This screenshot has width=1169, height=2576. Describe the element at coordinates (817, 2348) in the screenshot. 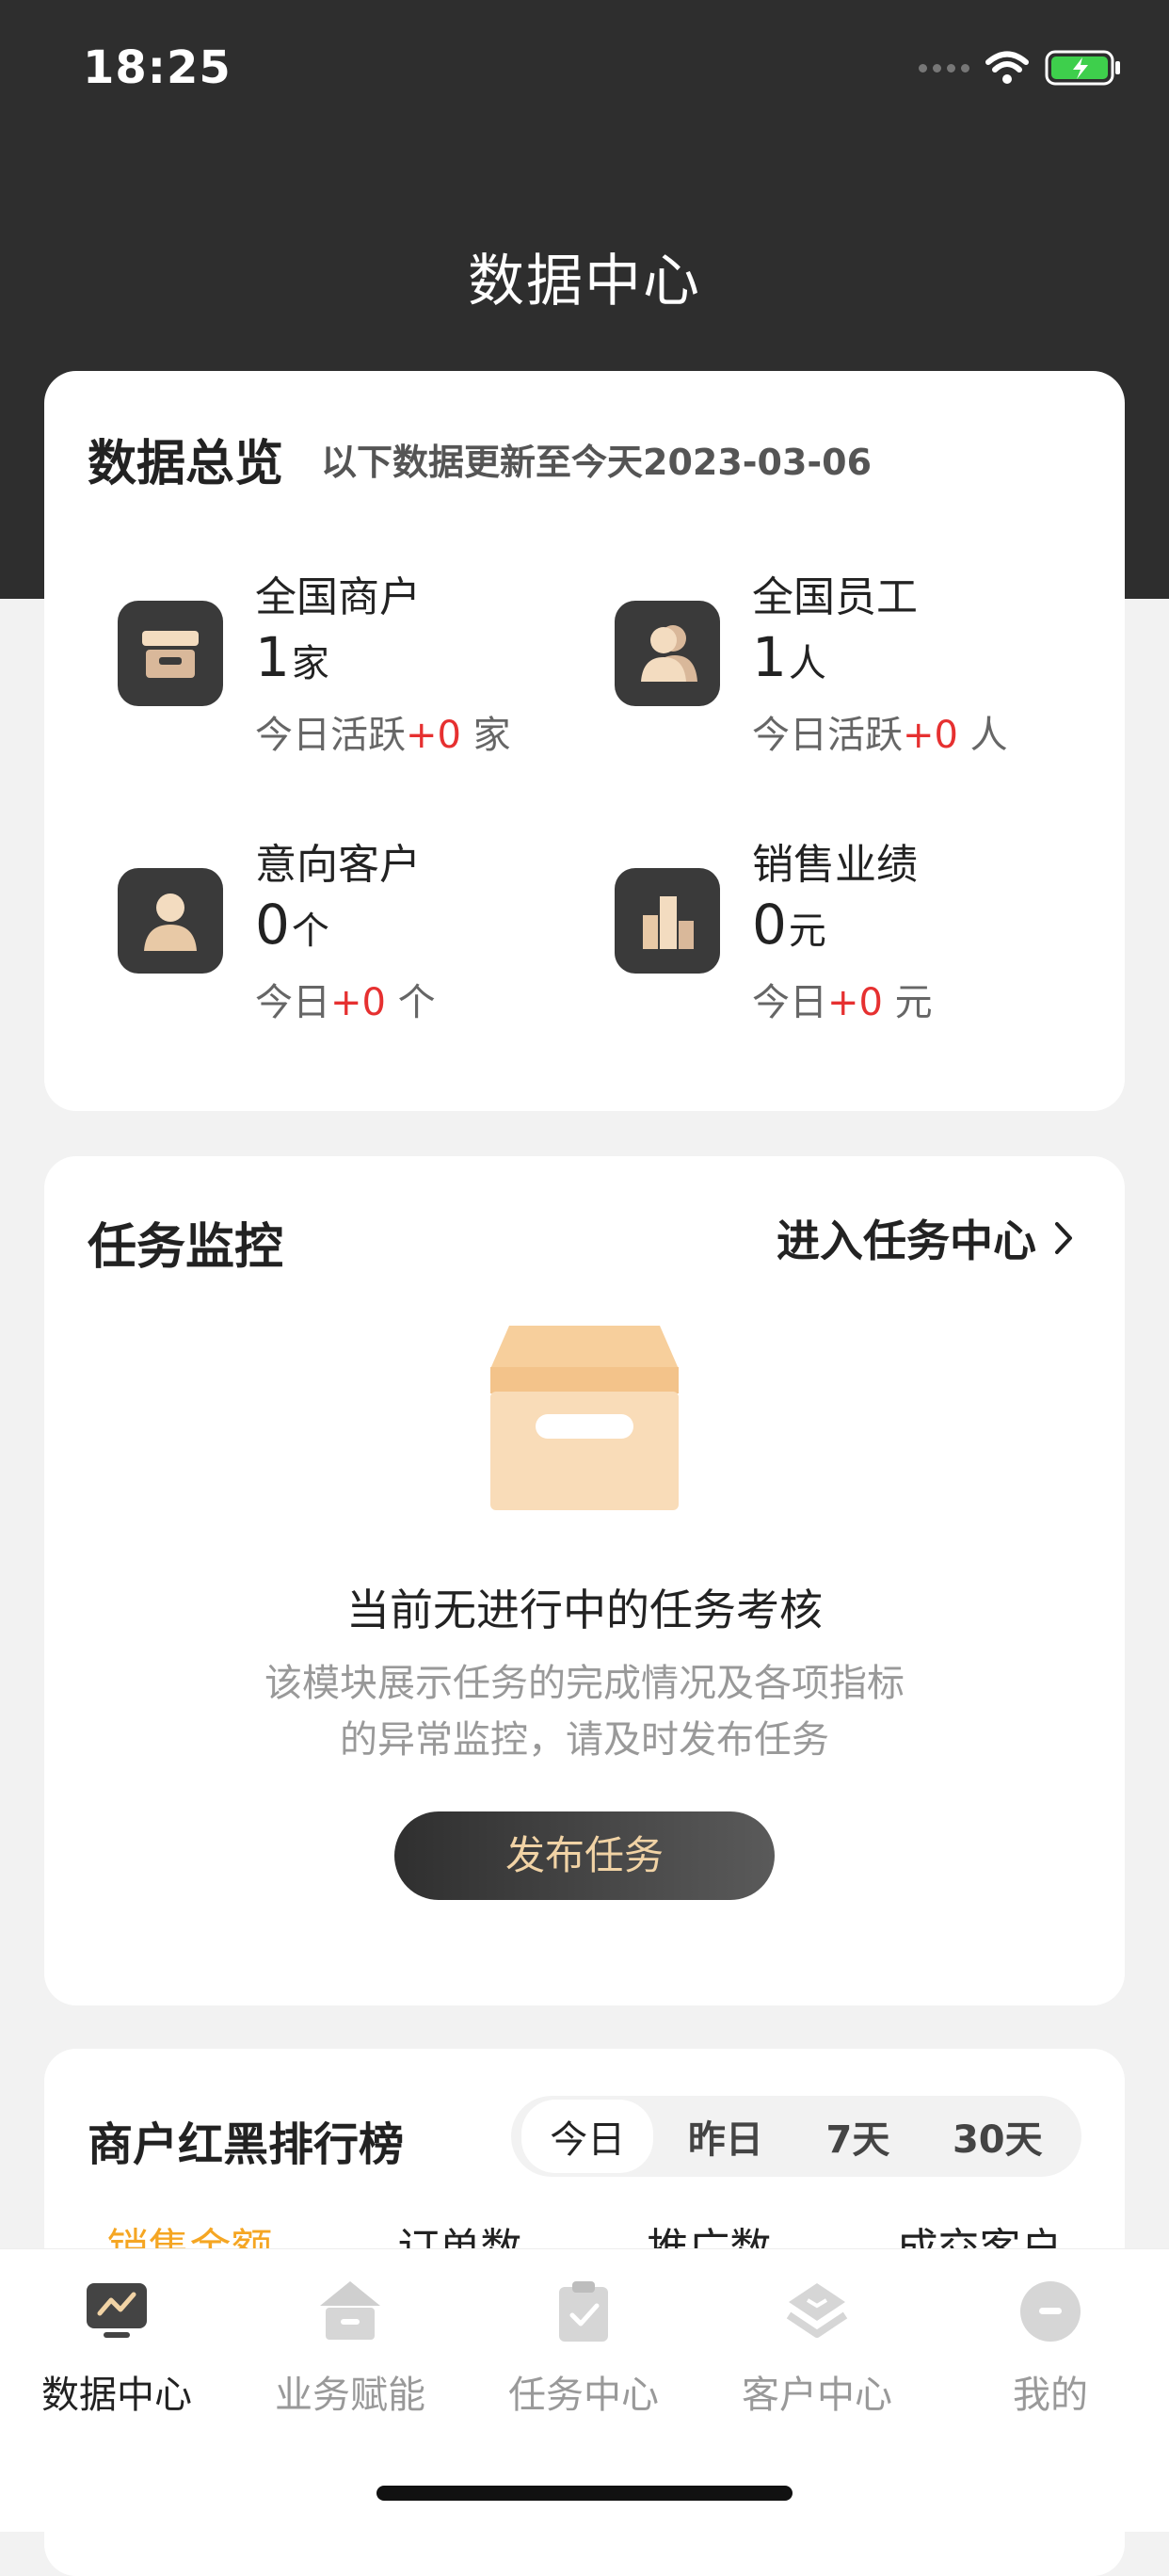

I see `tab-customer-center: 客户中心` at that location.